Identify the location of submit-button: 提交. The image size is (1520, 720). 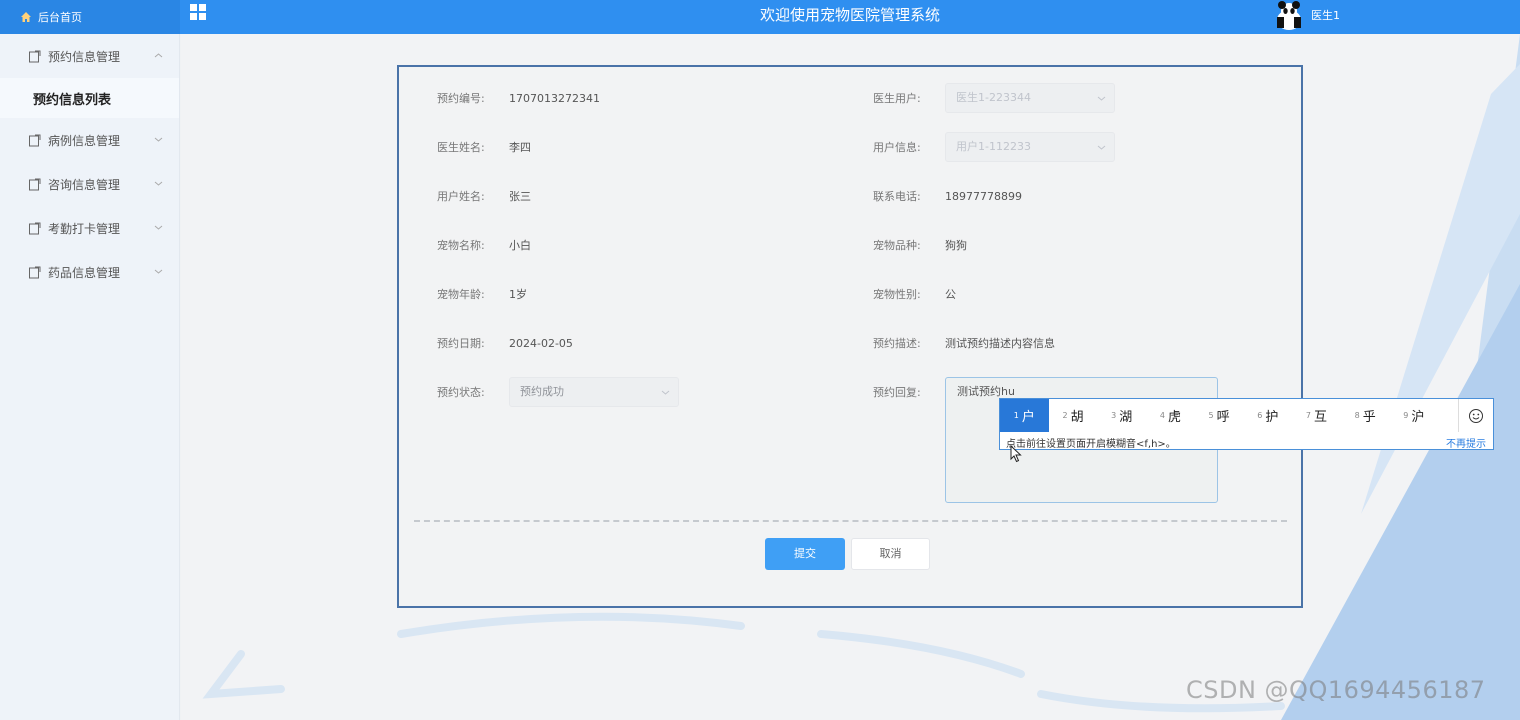
(805, 554).